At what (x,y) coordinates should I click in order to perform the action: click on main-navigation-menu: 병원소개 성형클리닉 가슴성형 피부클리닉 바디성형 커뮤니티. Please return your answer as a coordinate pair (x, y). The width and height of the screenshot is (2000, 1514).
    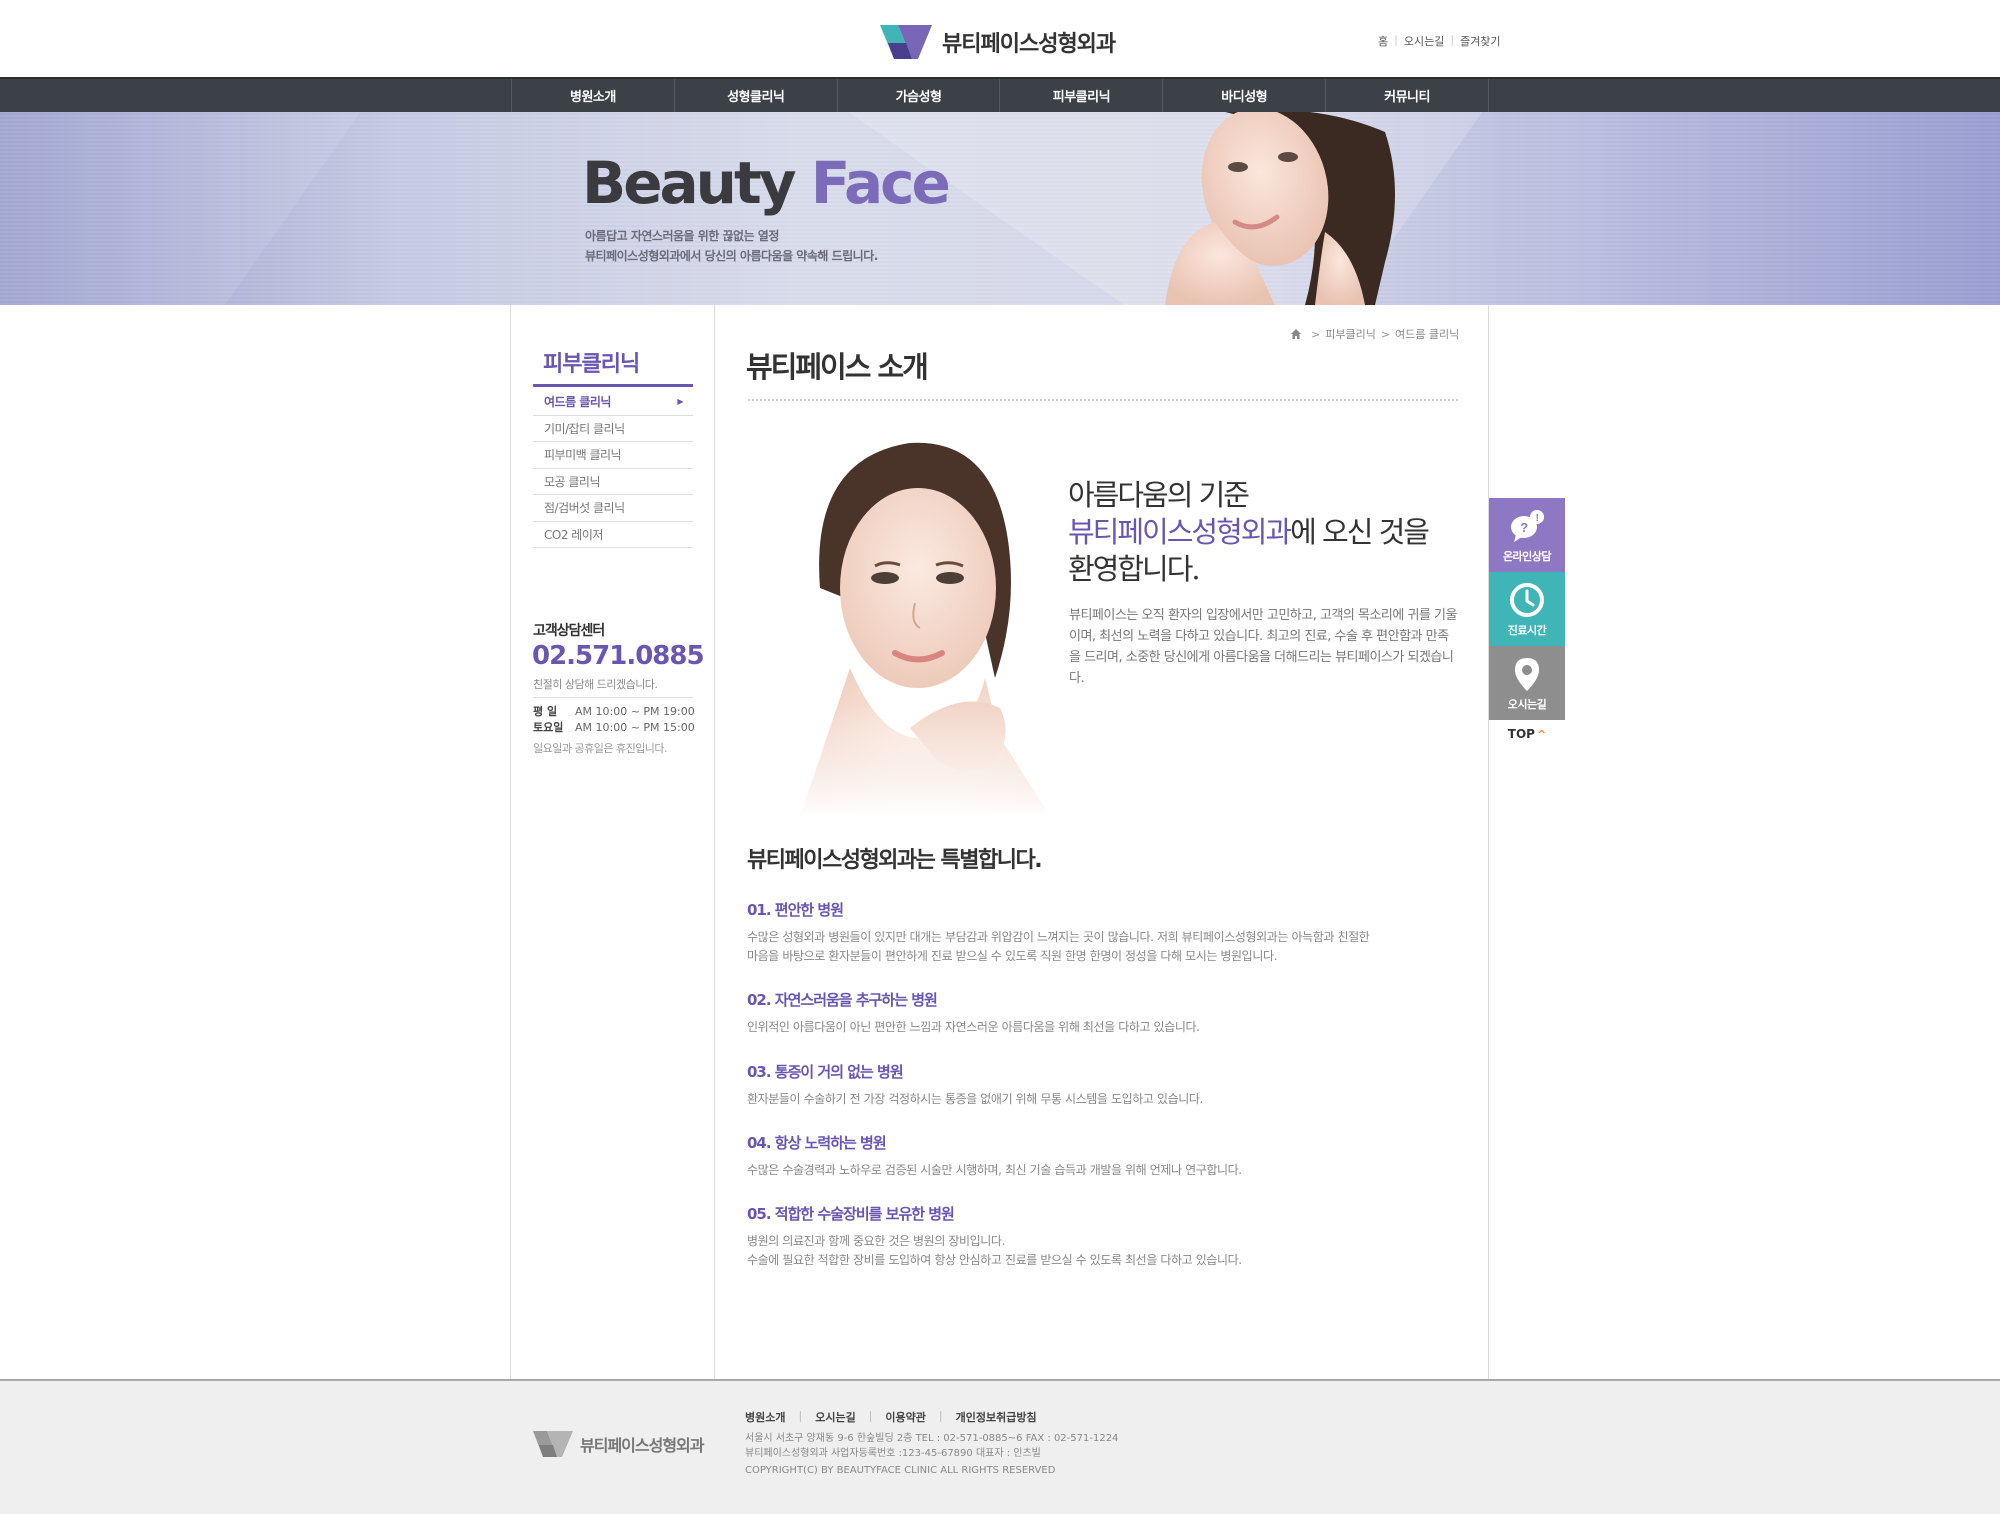
    Looking at the image, I should click on (1000, 95).